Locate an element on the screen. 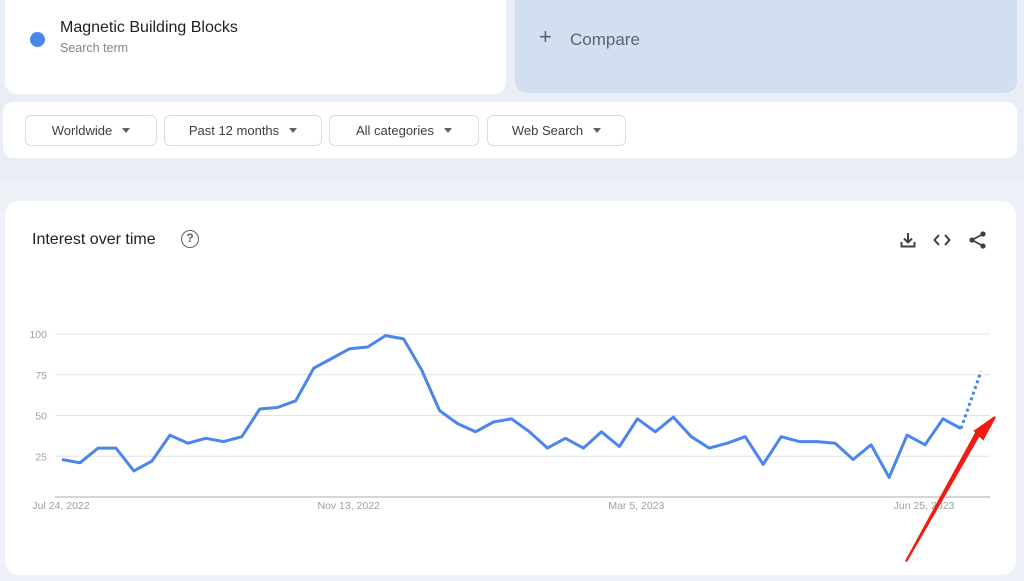  annotation-arrow-shaft is located at coordinates (943, 495).